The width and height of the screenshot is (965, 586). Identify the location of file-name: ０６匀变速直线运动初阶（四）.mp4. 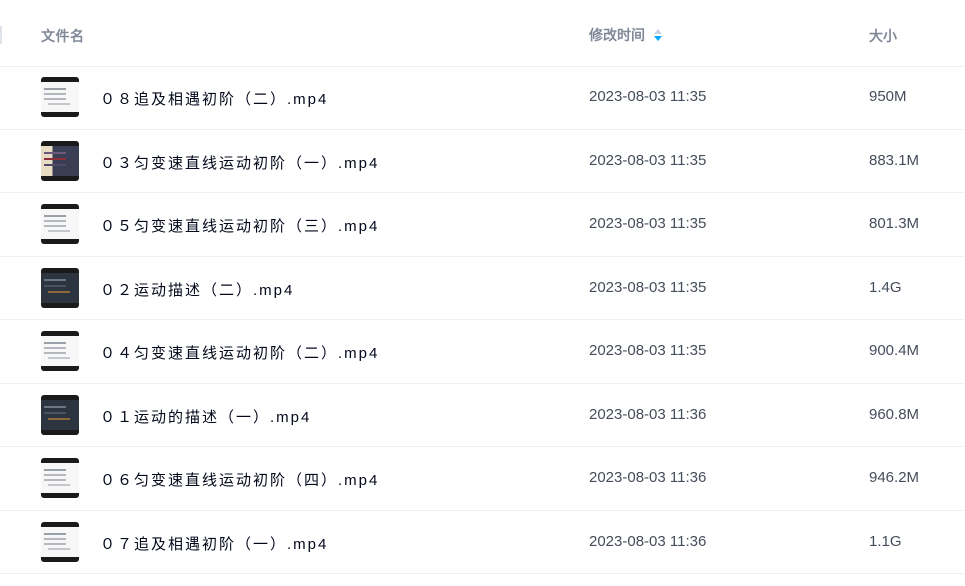
(239, 479).